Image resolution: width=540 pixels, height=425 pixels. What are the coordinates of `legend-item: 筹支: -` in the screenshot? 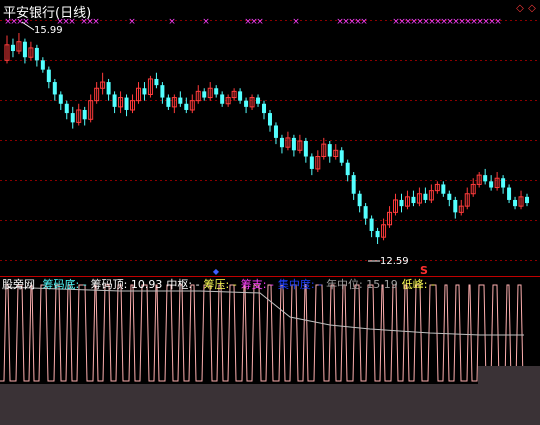 It's located at (257, 284).